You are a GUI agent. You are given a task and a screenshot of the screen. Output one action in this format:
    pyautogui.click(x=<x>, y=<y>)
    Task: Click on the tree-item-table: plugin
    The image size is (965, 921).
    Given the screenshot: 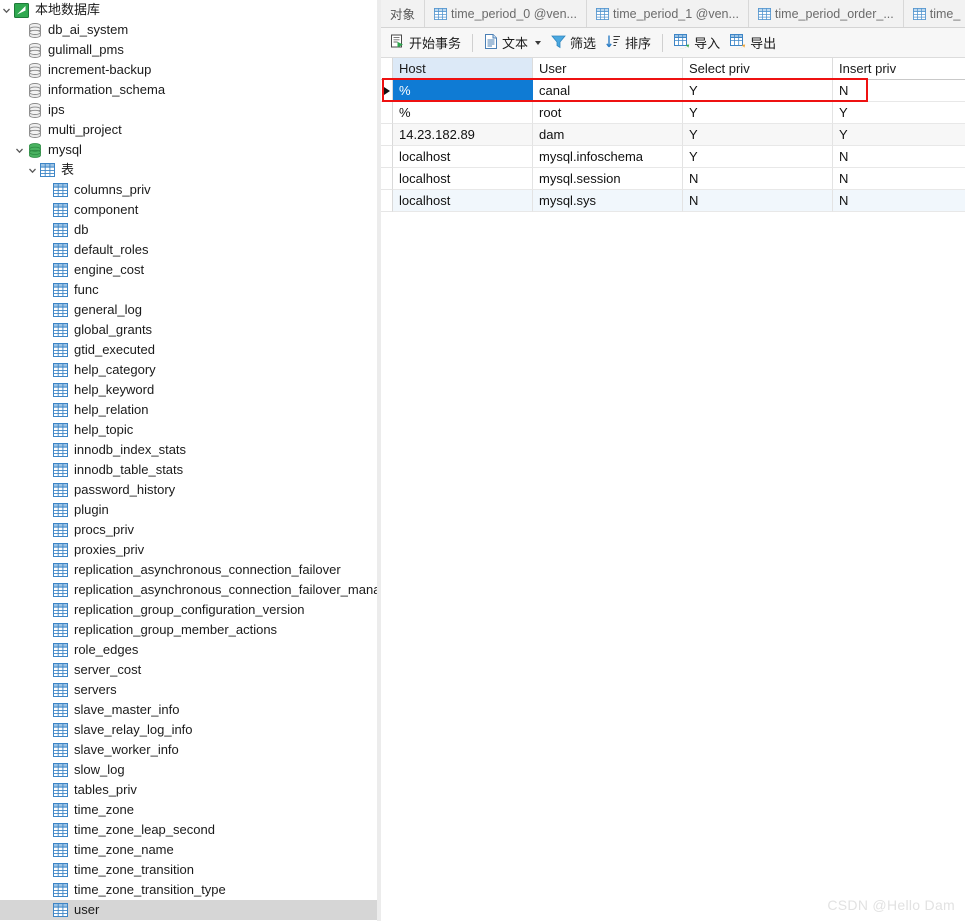 What is the action you would take?
    pyautogui.click(x=188, y=510)
    